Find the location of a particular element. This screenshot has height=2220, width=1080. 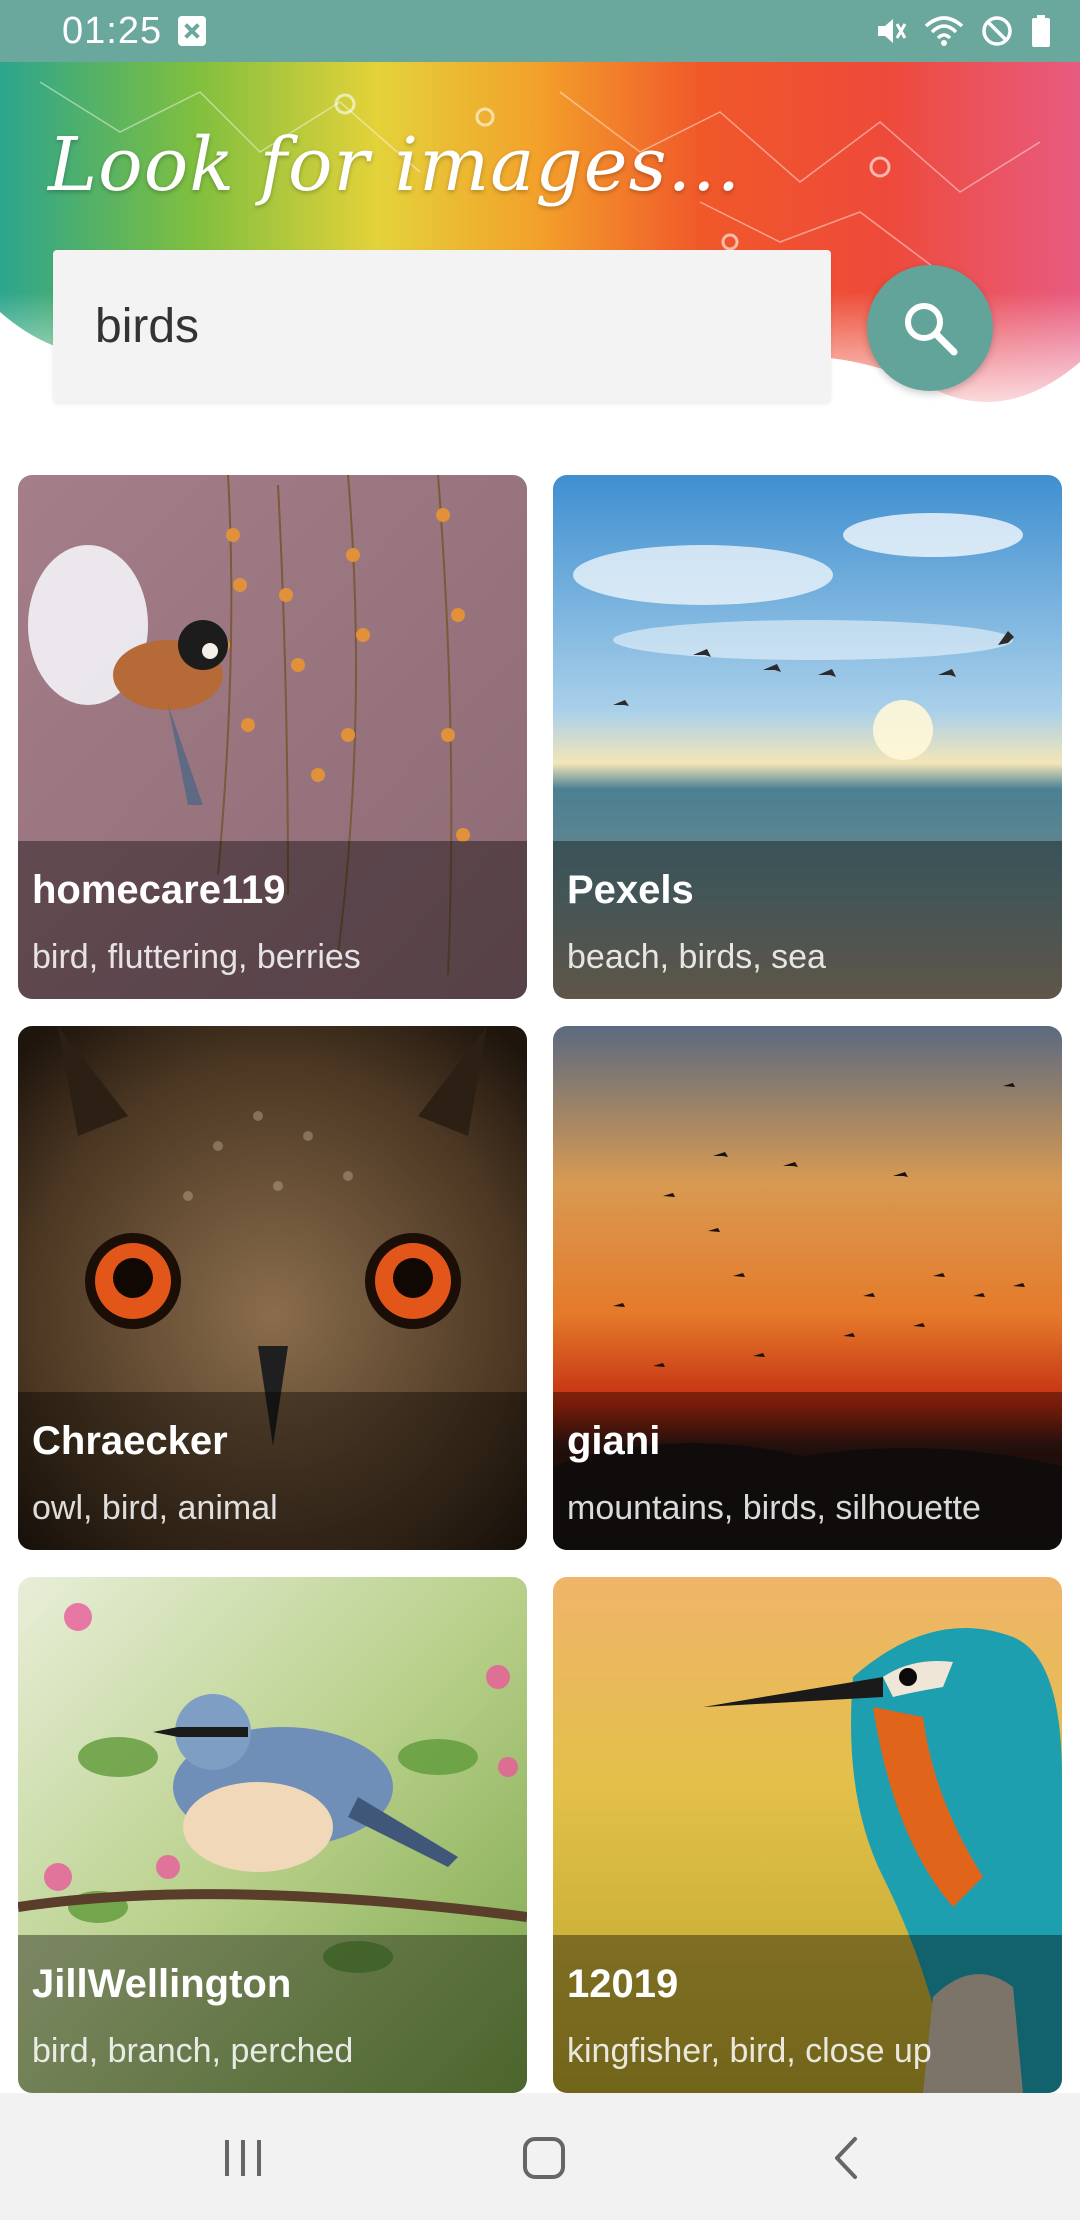

card-tags: kingfisher, bird, close up is located at coordinates (749, 2051).